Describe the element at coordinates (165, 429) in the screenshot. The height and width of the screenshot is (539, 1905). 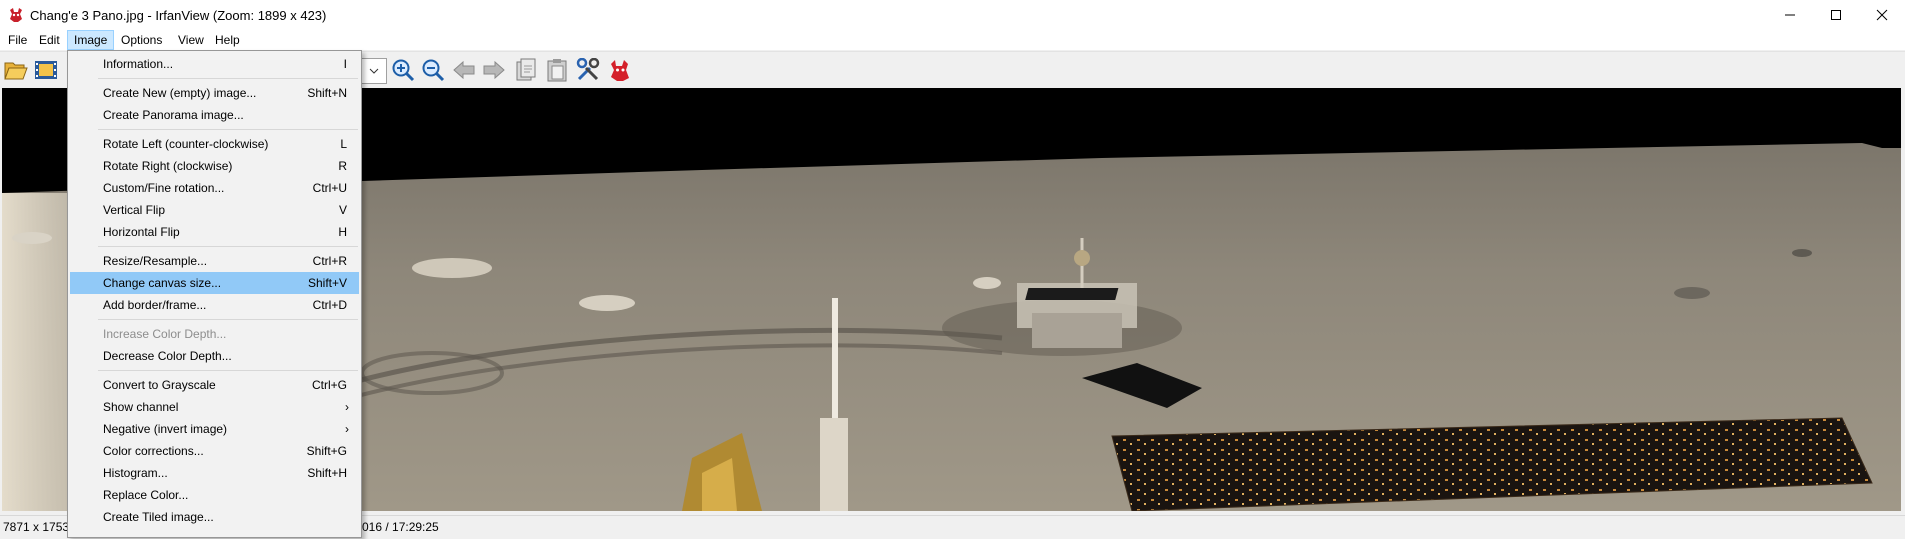
I see `menu-item-label: Negative (invert image)` at that location.